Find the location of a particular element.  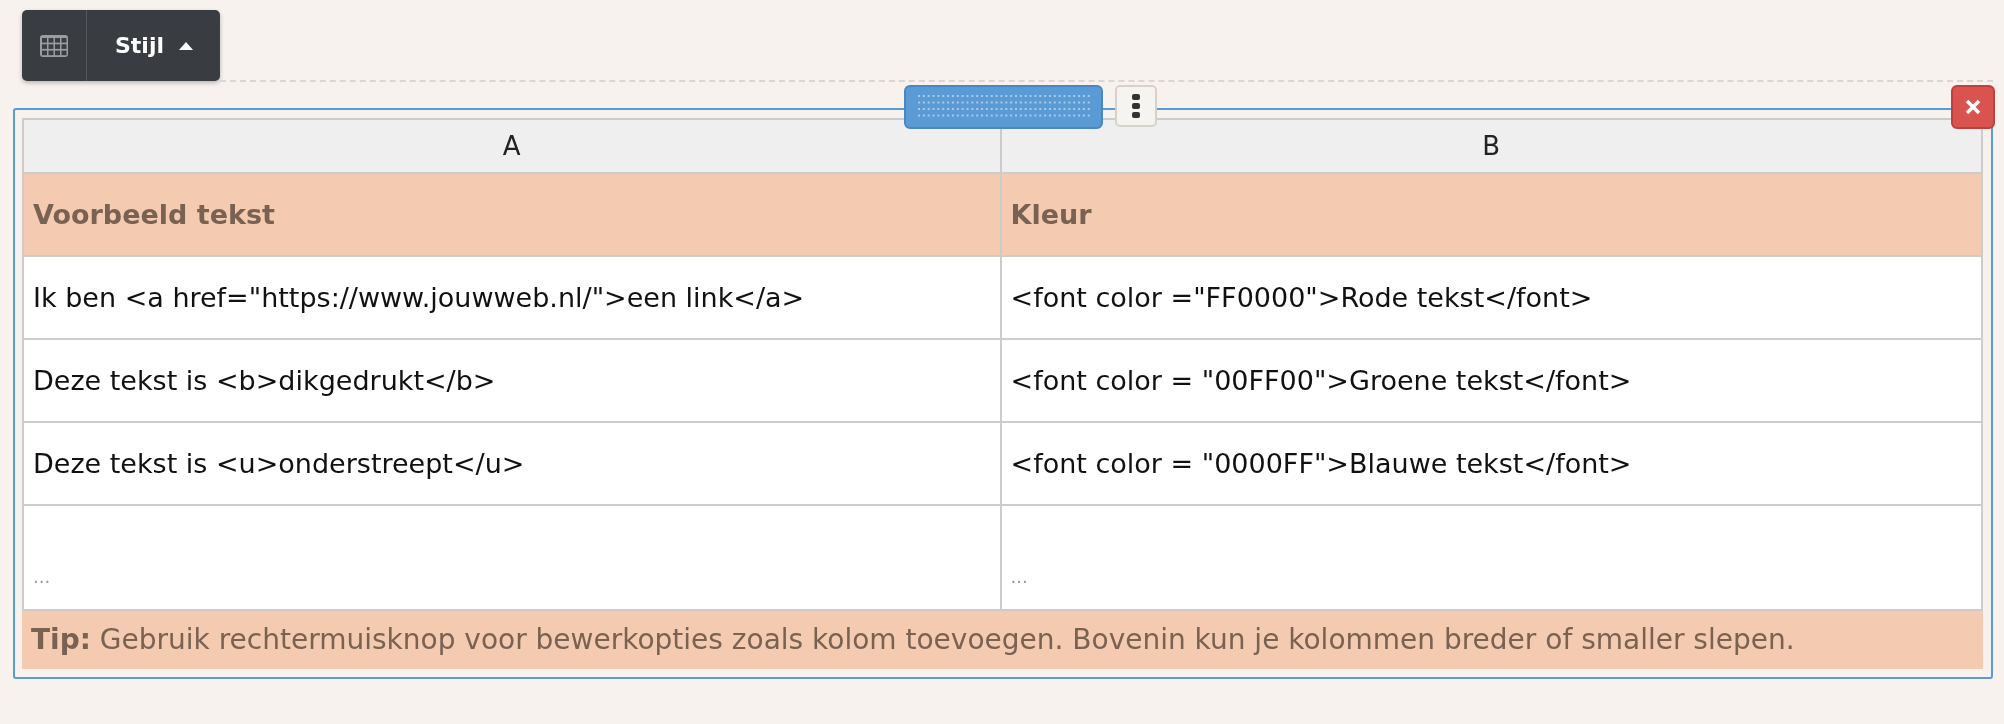

close-icon is located at coordinates (1973, 107).